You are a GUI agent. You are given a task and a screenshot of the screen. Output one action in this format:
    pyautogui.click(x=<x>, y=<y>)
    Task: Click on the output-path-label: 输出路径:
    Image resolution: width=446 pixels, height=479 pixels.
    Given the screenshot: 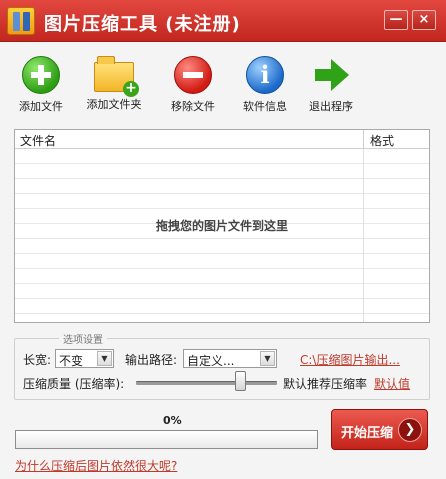 What is the action you would take?
    pyautogui.click(x=151, y=360)
    